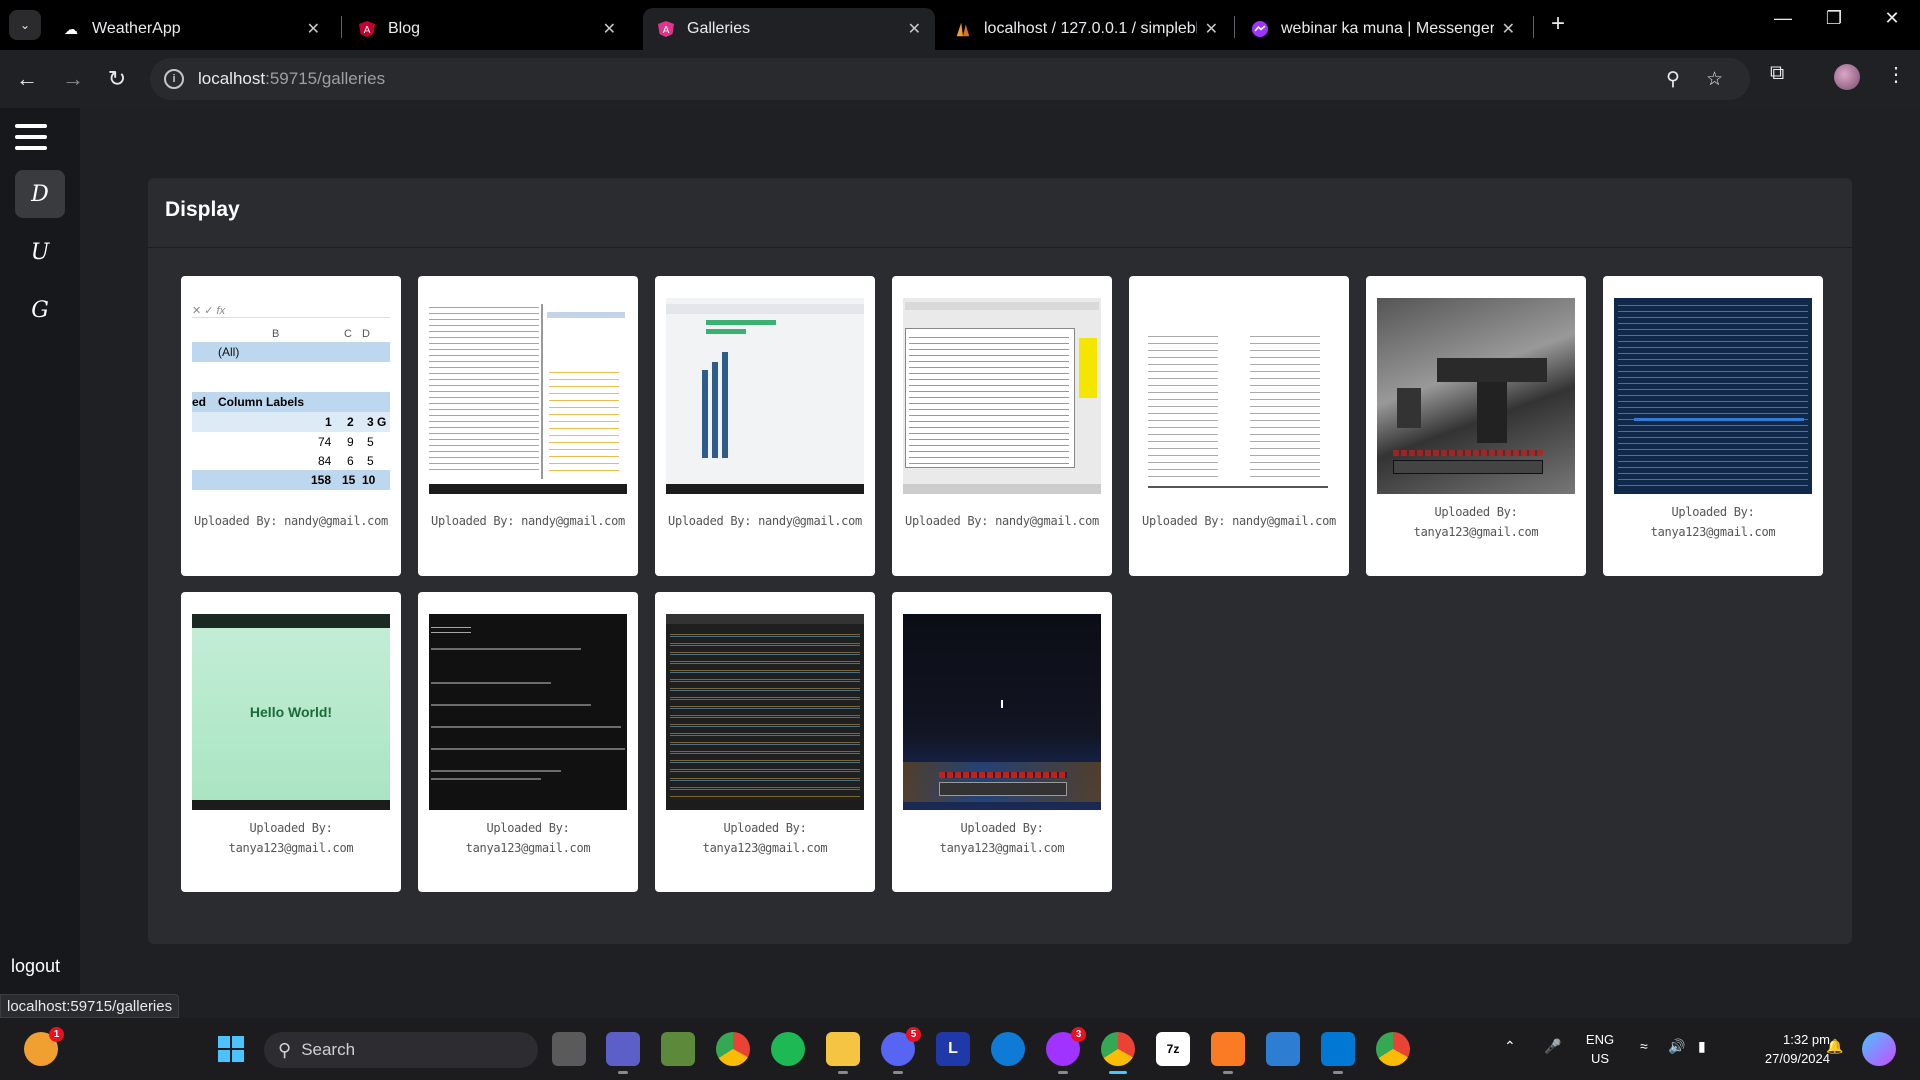 This screenshot has width=1920, height=1080. What do you see at coordinates (666, 30) in the screenshot?
I see `svg-text: A` at bounding box center [666, 30].